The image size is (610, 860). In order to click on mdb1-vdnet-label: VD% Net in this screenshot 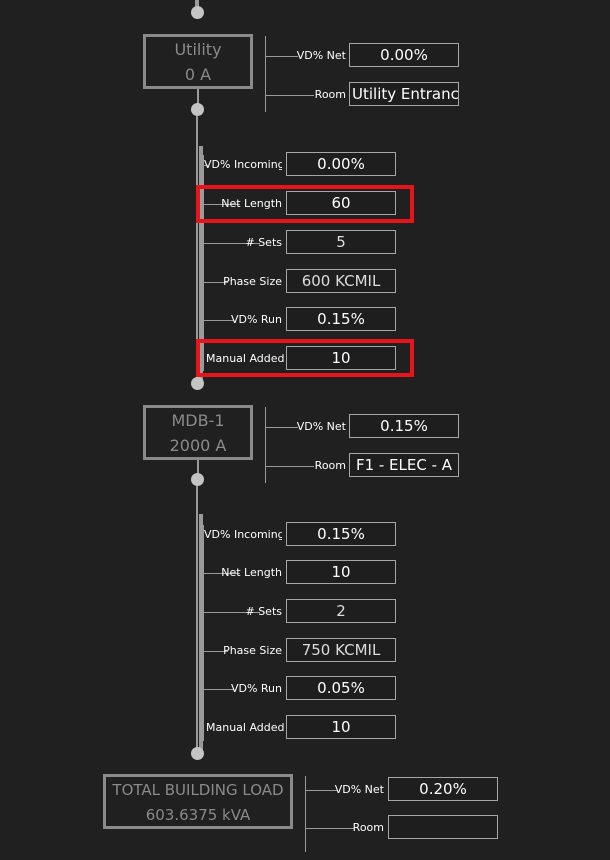, I will do `click(321, 426)`.